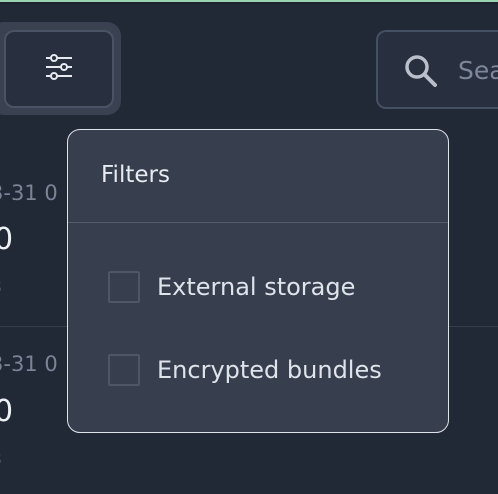  What do you see at coordinates (249, 3) in the screenshot?
I see `top-accent-shadow` at bounding box center [249, 3].